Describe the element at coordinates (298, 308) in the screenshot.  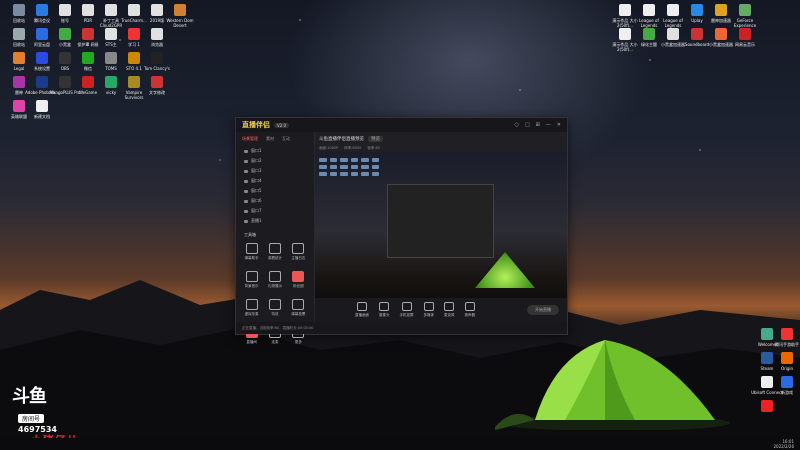
I see `tool-item: 弹幕投票` at that location.